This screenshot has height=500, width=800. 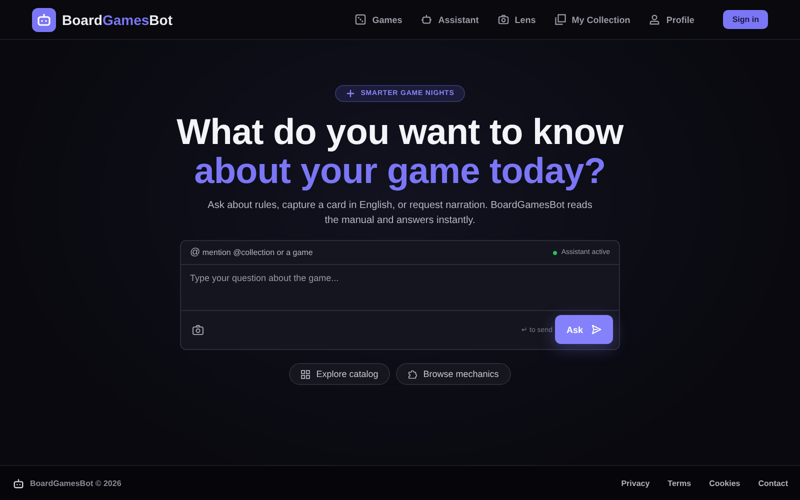 What do you see at coordinates (654, 19) in the screenshot?
I see `user-icon` at bounding box center [654, 19].